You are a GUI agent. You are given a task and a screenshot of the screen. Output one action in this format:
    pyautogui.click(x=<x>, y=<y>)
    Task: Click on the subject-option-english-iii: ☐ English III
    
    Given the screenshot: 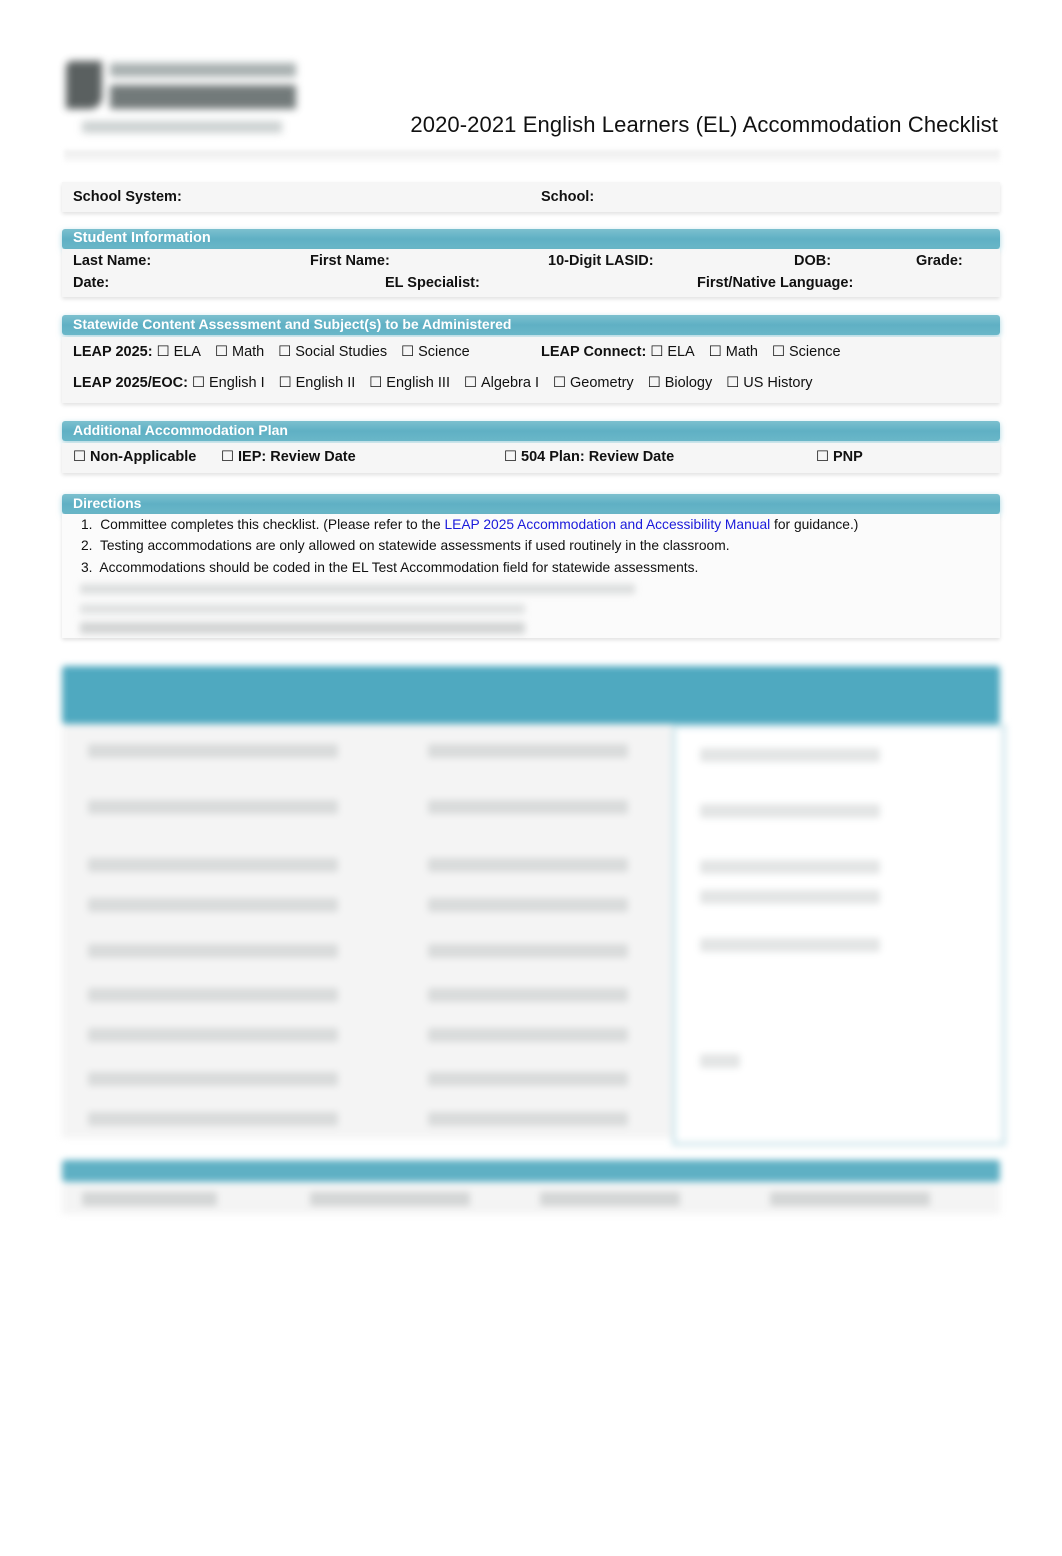 What is the action you would take?
    pyautogui.click(x=409, y=383)
    